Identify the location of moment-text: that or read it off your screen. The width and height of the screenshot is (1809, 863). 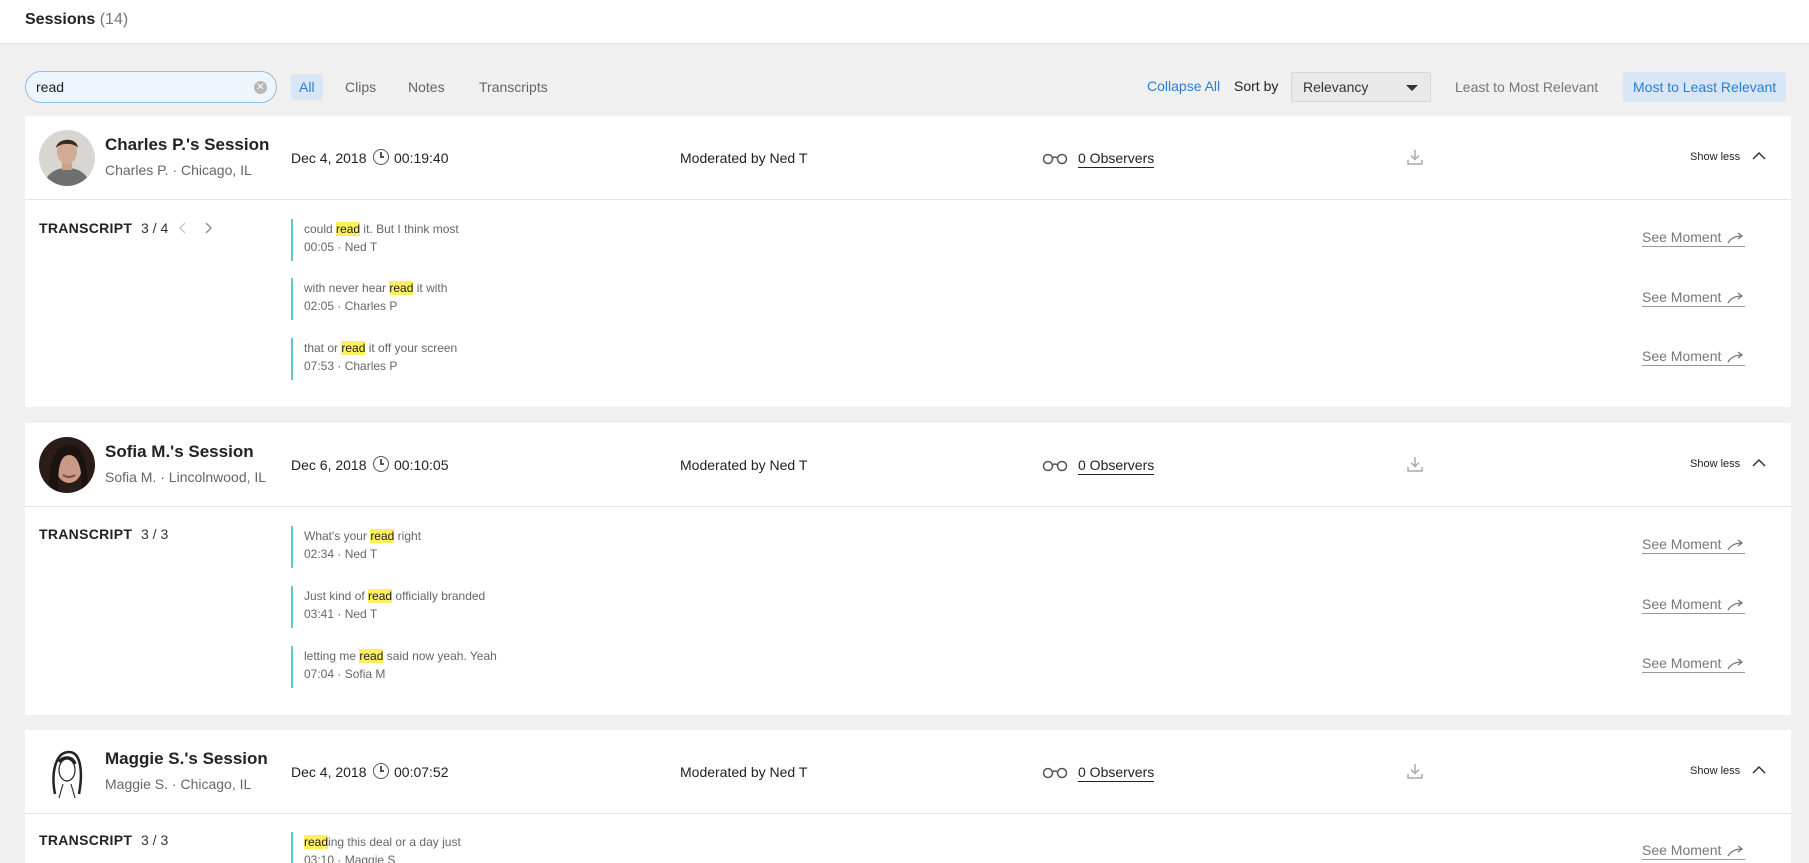
(381, 348).